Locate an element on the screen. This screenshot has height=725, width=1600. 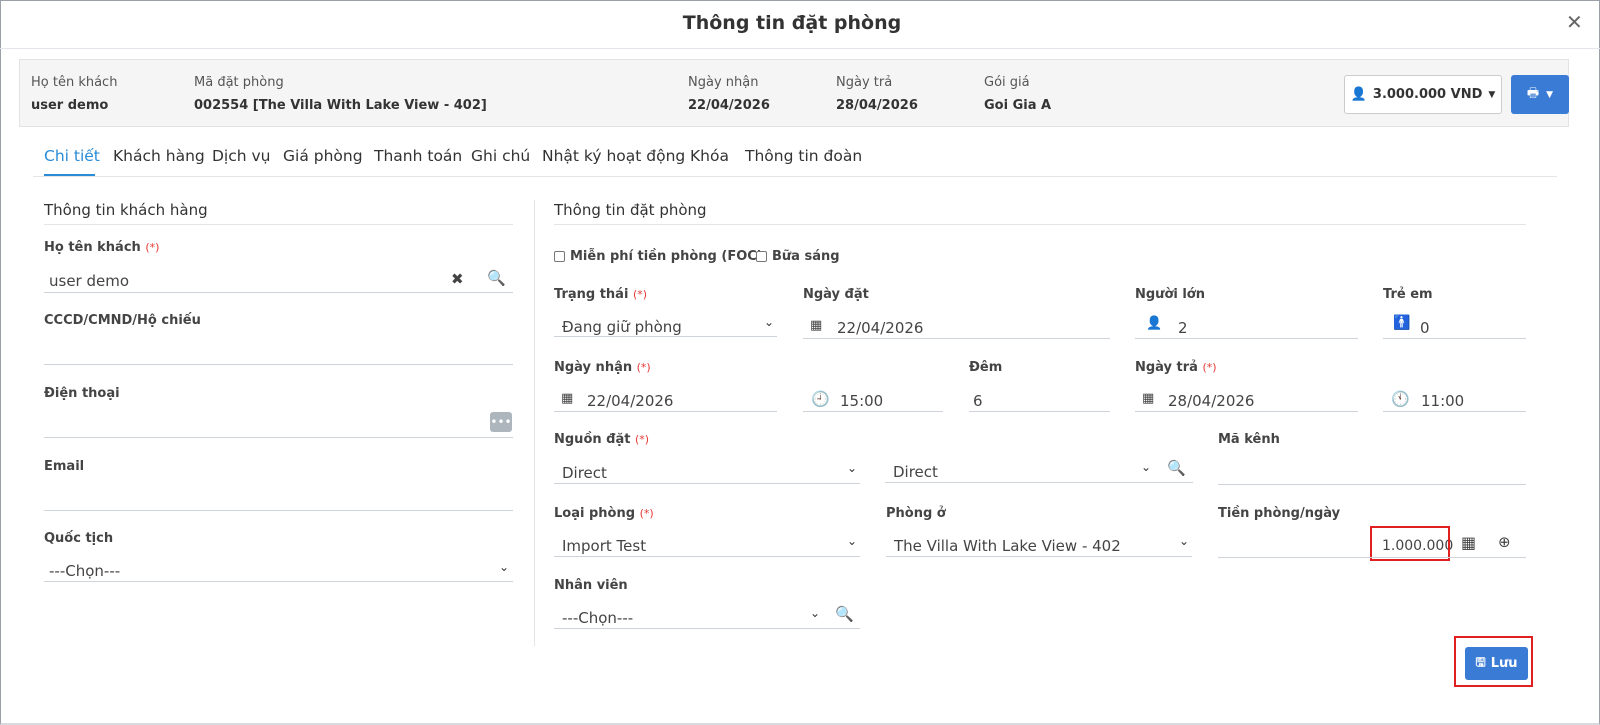
booking-date-underline is located at coordinates (956, 338).